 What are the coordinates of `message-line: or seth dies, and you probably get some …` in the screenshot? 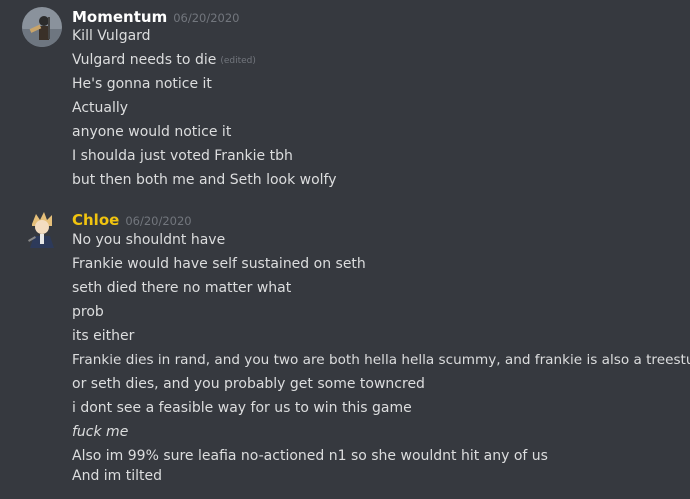 It's located at (248, 384).